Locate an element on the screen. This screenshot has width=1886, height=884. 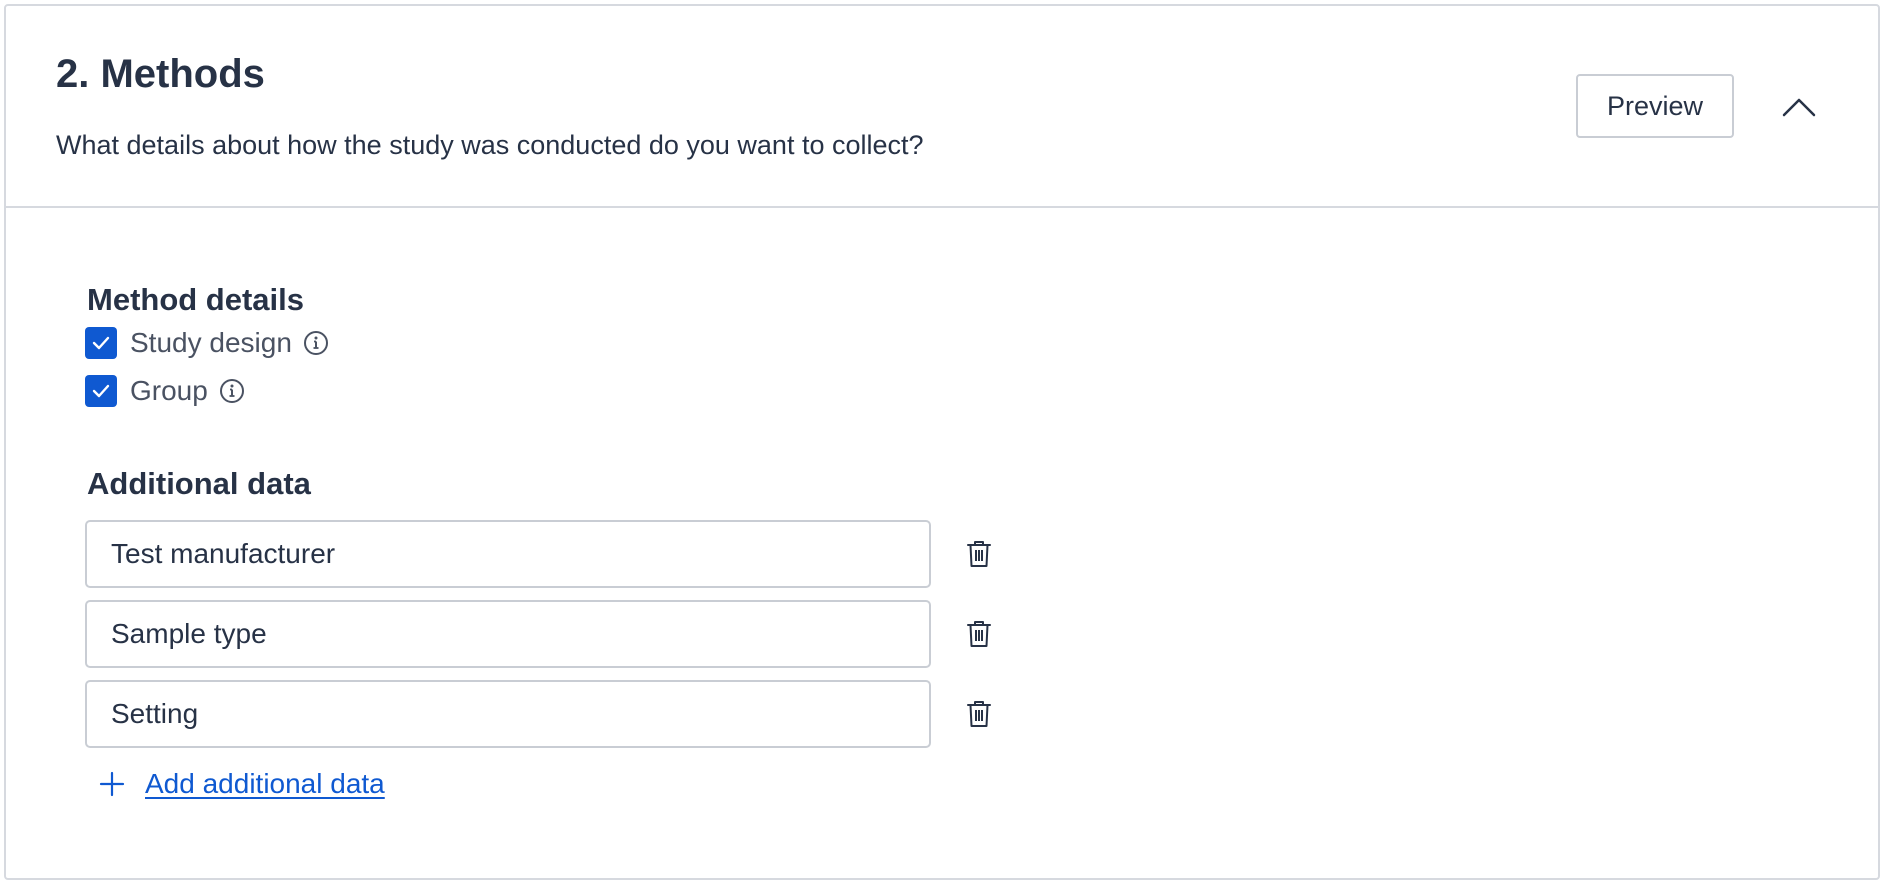
collapse-button is located at coordinates (1799, 107).